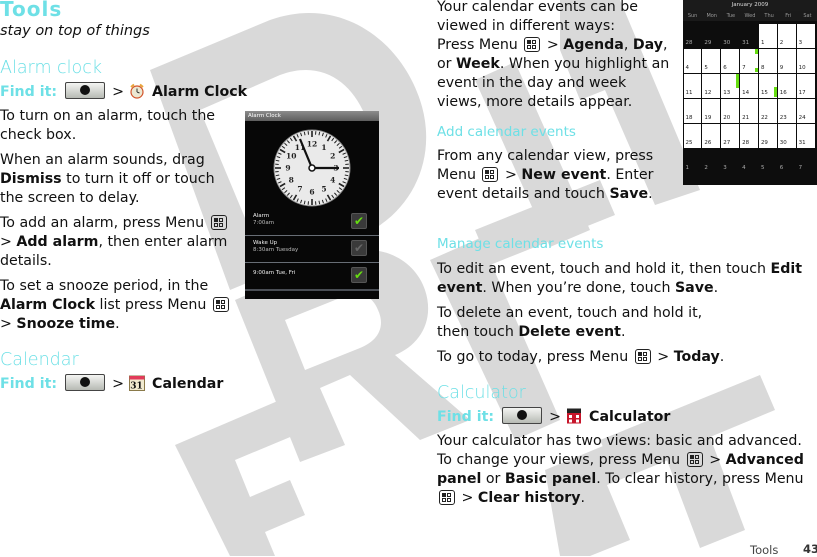 This screenshot has width=817, height=557. I want to click on day-number: 1, so click(688, 168).